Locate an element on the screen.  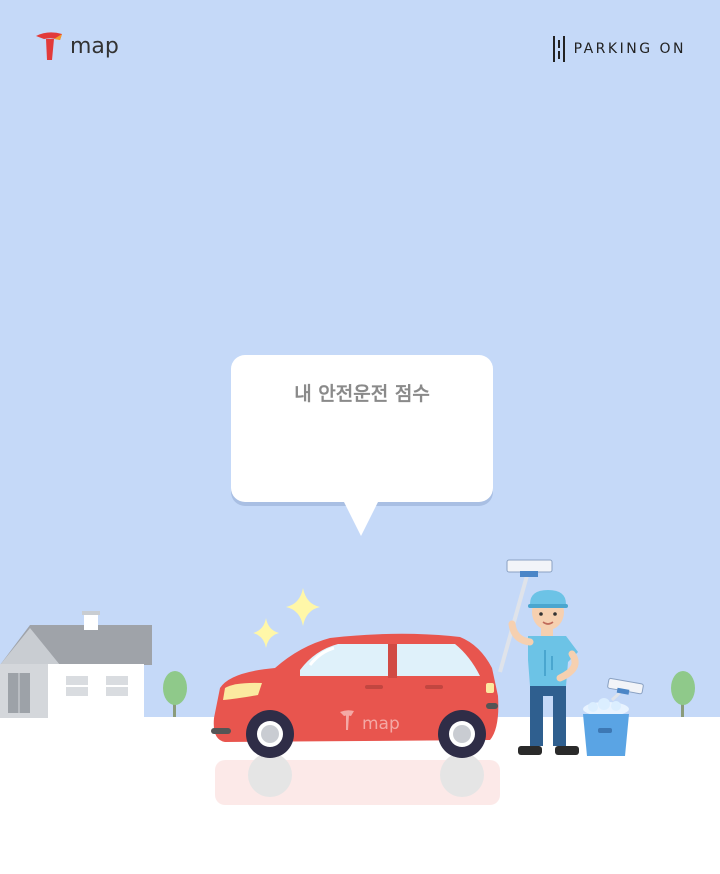
tree-right is located at coordinates (683, 694).